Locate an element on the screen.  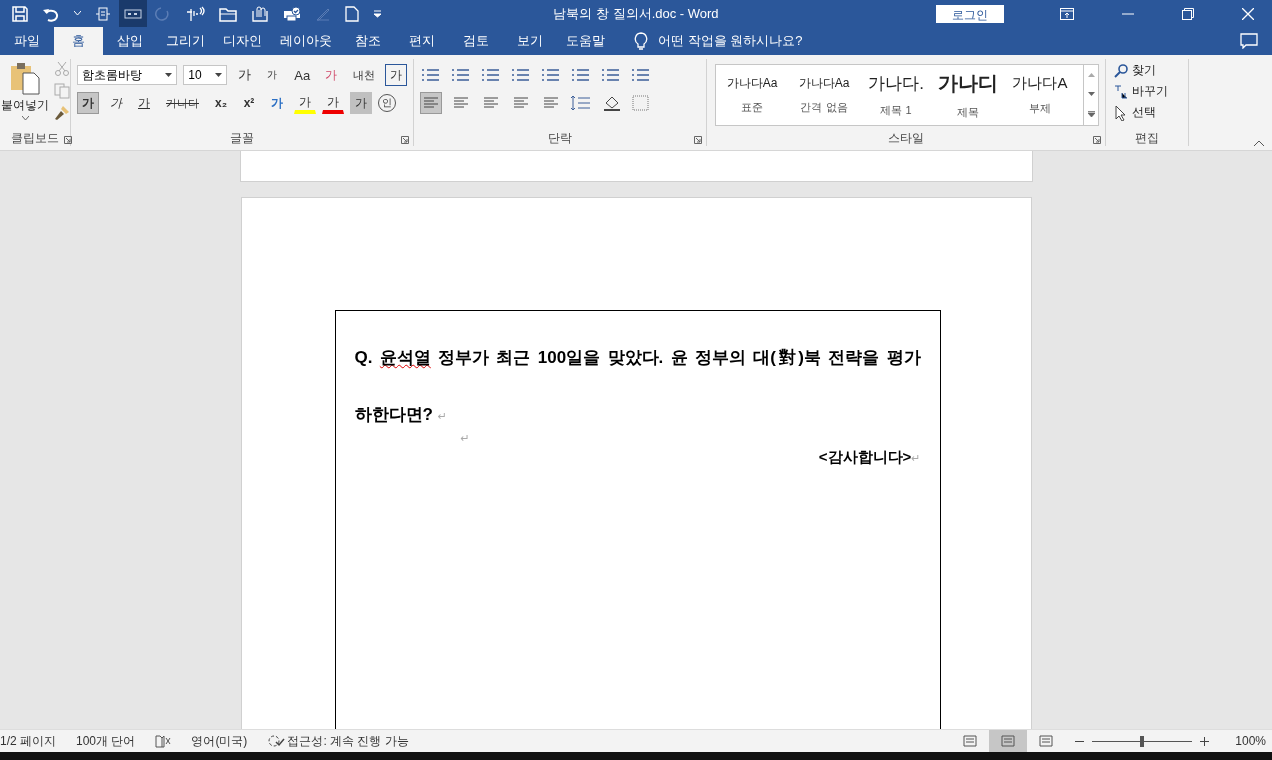
tell-me-field: 어떤 작업을 원하시나요? is located at coordinates (730, 41).